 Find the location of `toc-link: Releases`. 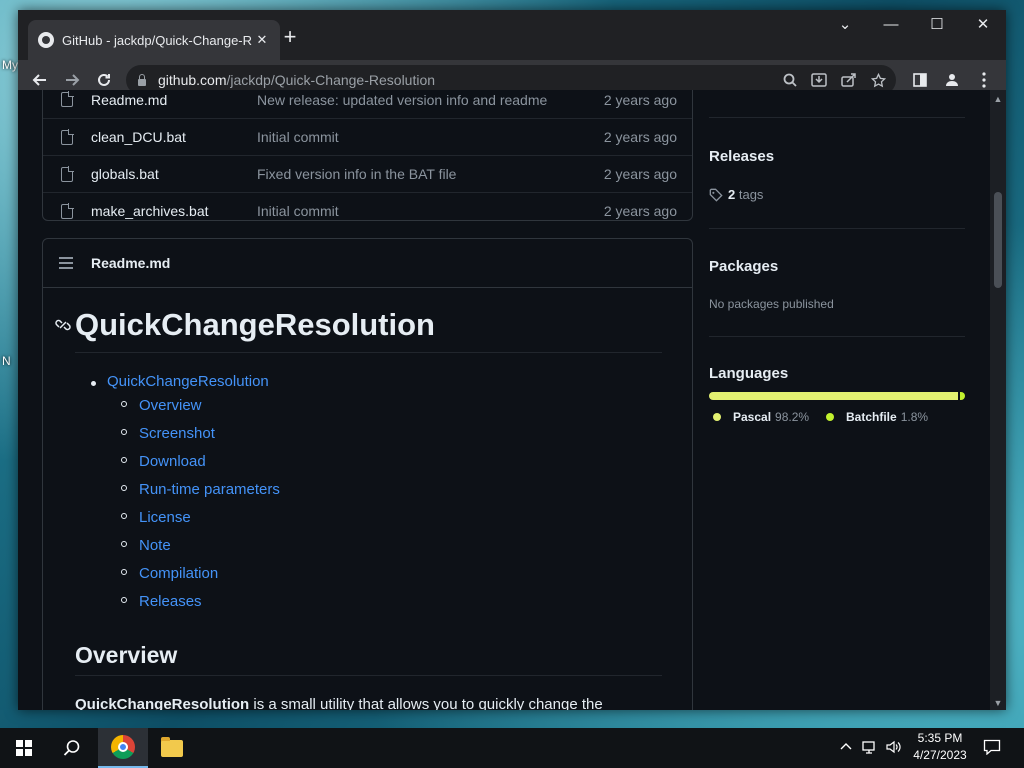

toc-link: Releases is located at coordinates (170, 601).